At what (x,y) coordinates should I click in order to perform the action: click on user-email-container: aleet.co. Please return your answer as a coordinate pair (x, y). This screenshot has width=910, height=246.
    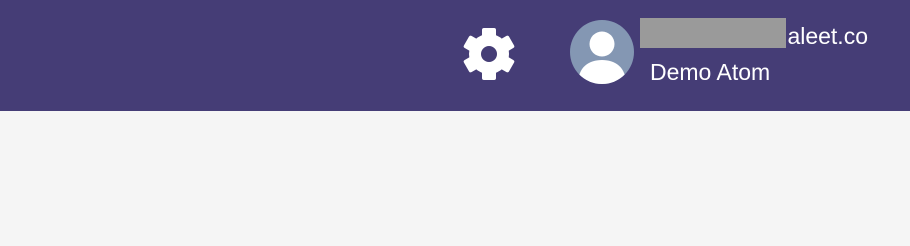
    Looking at the image, I should click on (760, 34).